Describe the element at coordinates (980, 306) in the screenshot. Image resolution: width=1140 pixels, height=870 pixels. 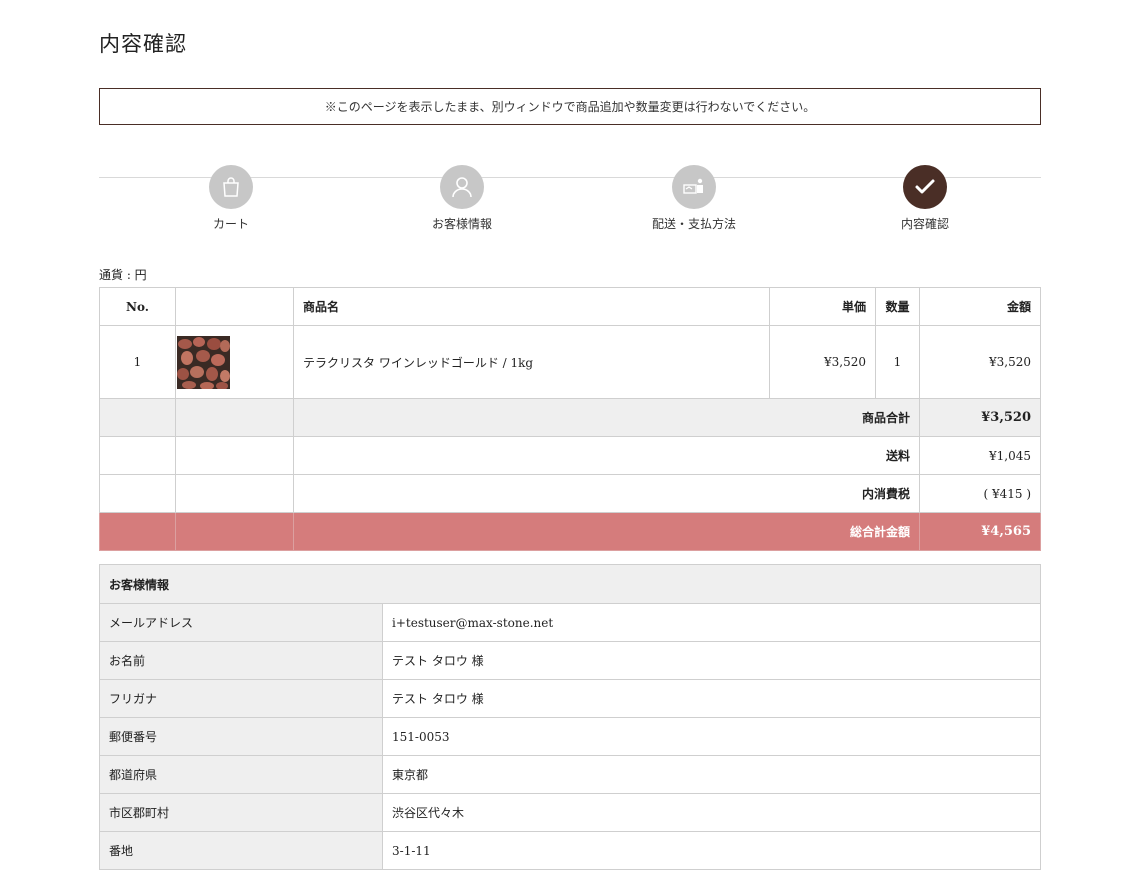
I see `header-amount: 金額` at that location.